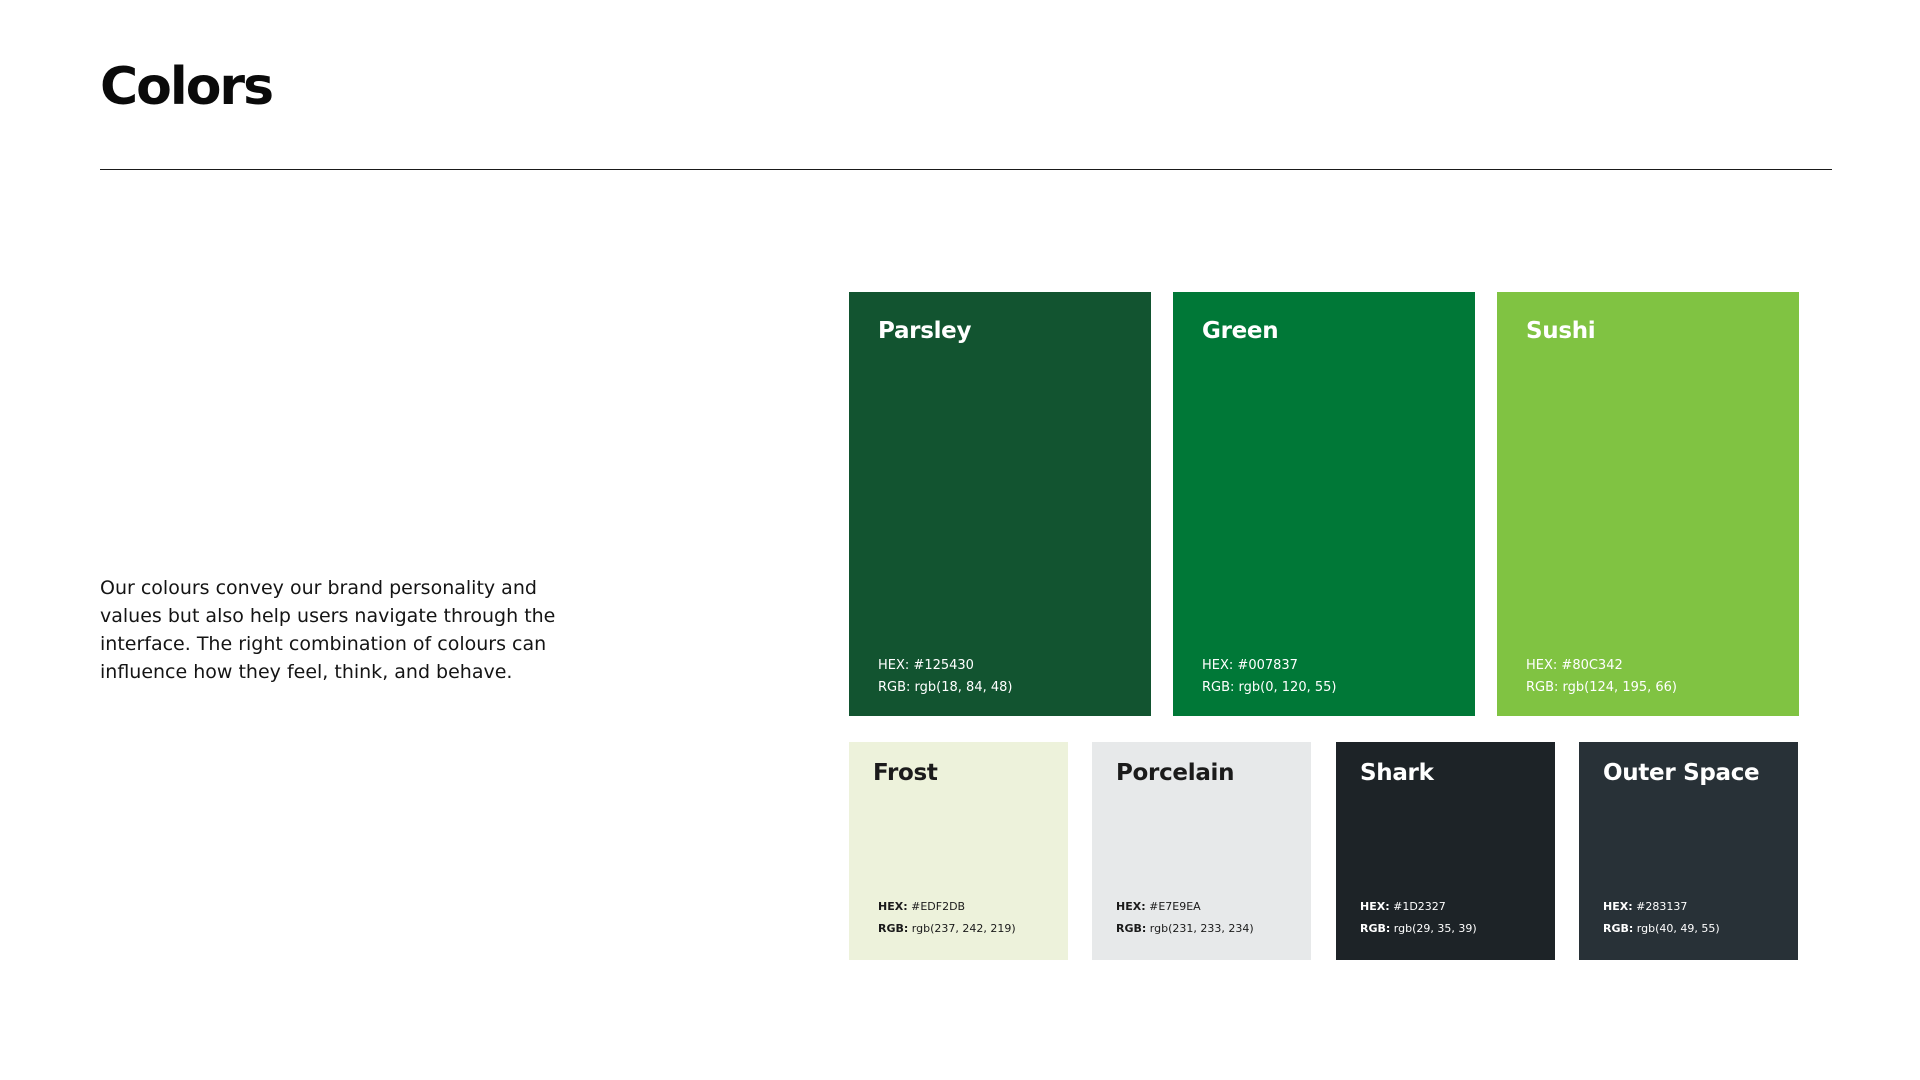 The width and height of the screenshot is (1920, 1080). I want to click on swatch-rgb: RGB: rgb(0, 120, 55), so click(1269, 687).